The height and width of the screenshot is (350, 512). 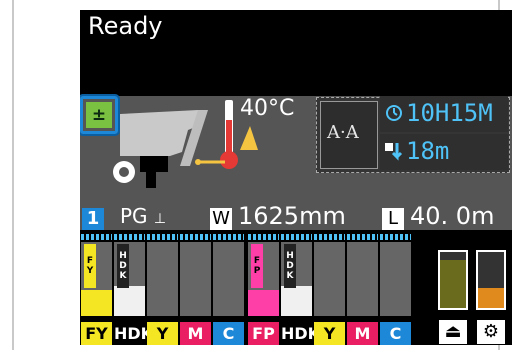 I want to click on ink-cartridge-4: M, so click(x=195, y=289).